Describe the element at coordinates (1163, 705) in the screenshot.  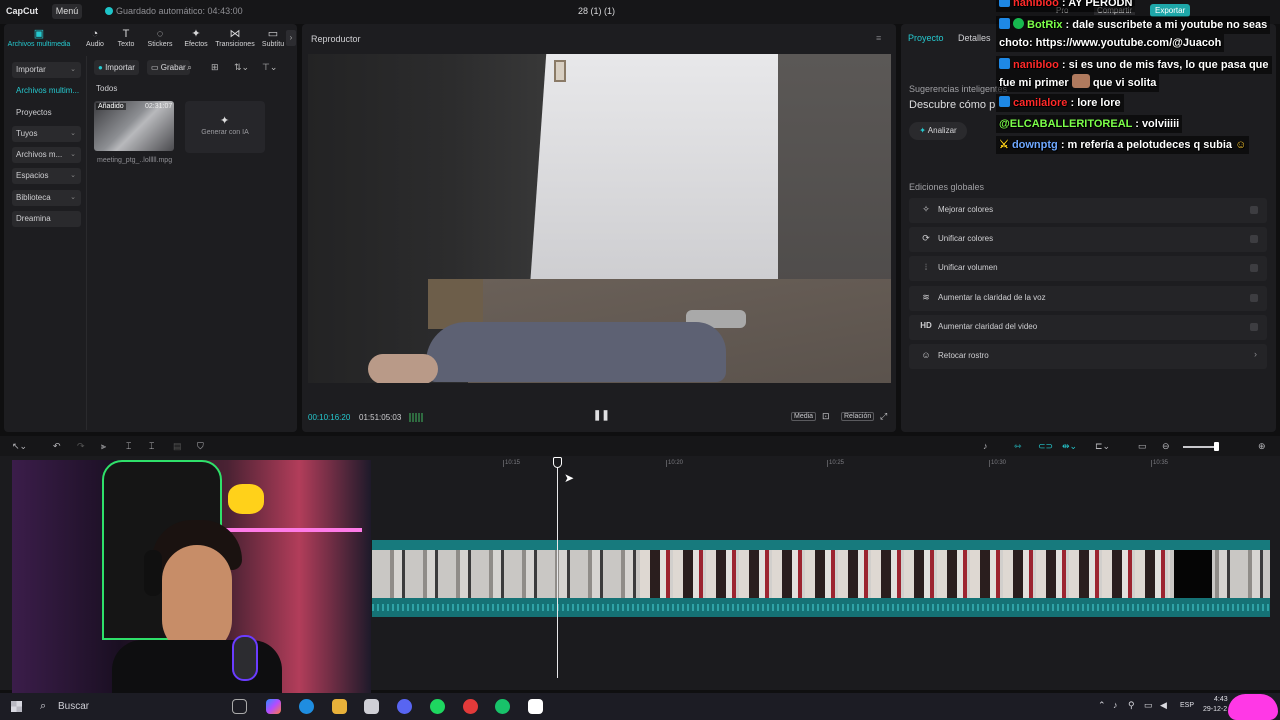
I see `tray-volume-icon: ◀` at that location.